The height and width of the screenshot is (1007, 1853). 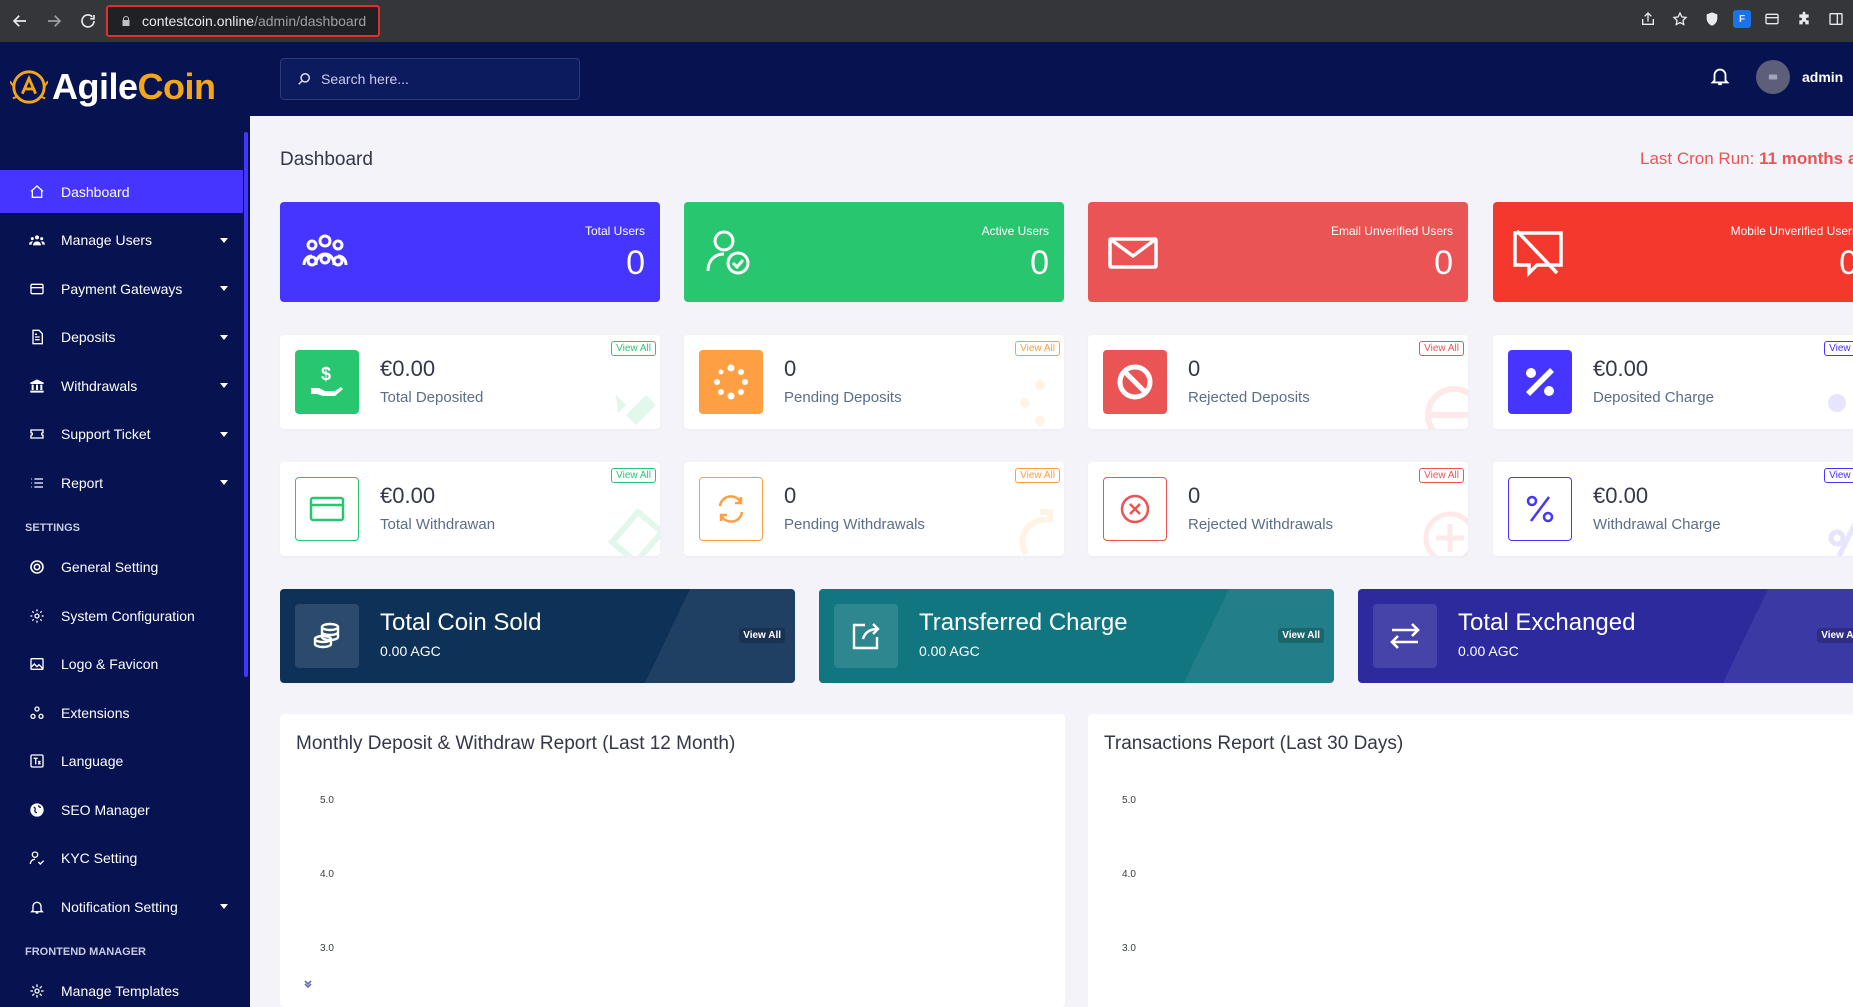 I want to click on total-coin-sold-card: Total Coin Sold 0.00 AGC View All, so click(x=537, y=636).